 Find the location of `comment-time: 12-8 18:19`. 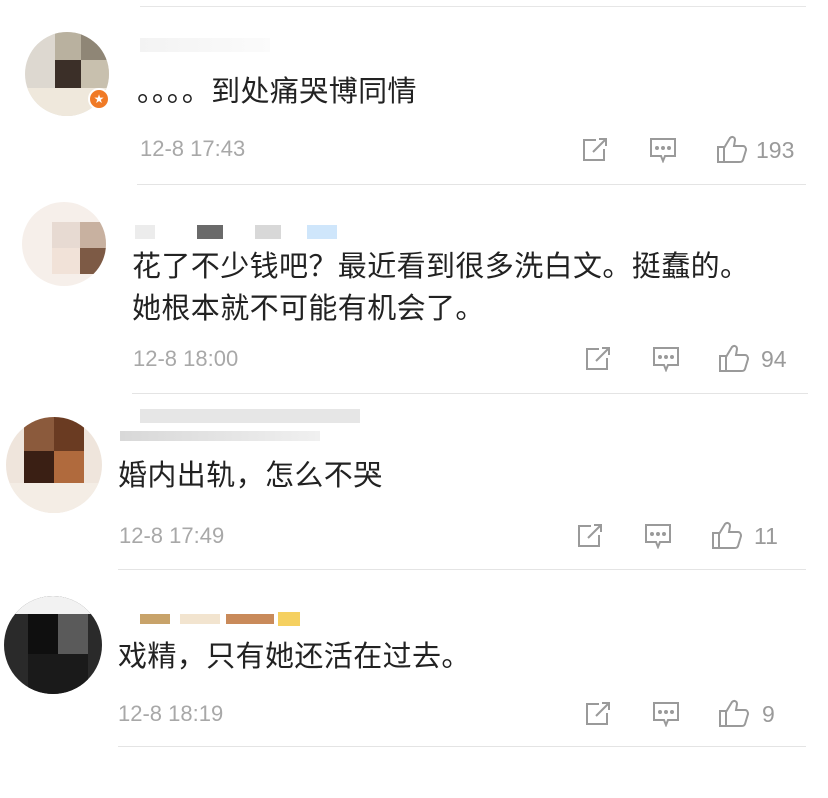

comment-time: 12-8 18:19 is located at coordinates (171, 713).